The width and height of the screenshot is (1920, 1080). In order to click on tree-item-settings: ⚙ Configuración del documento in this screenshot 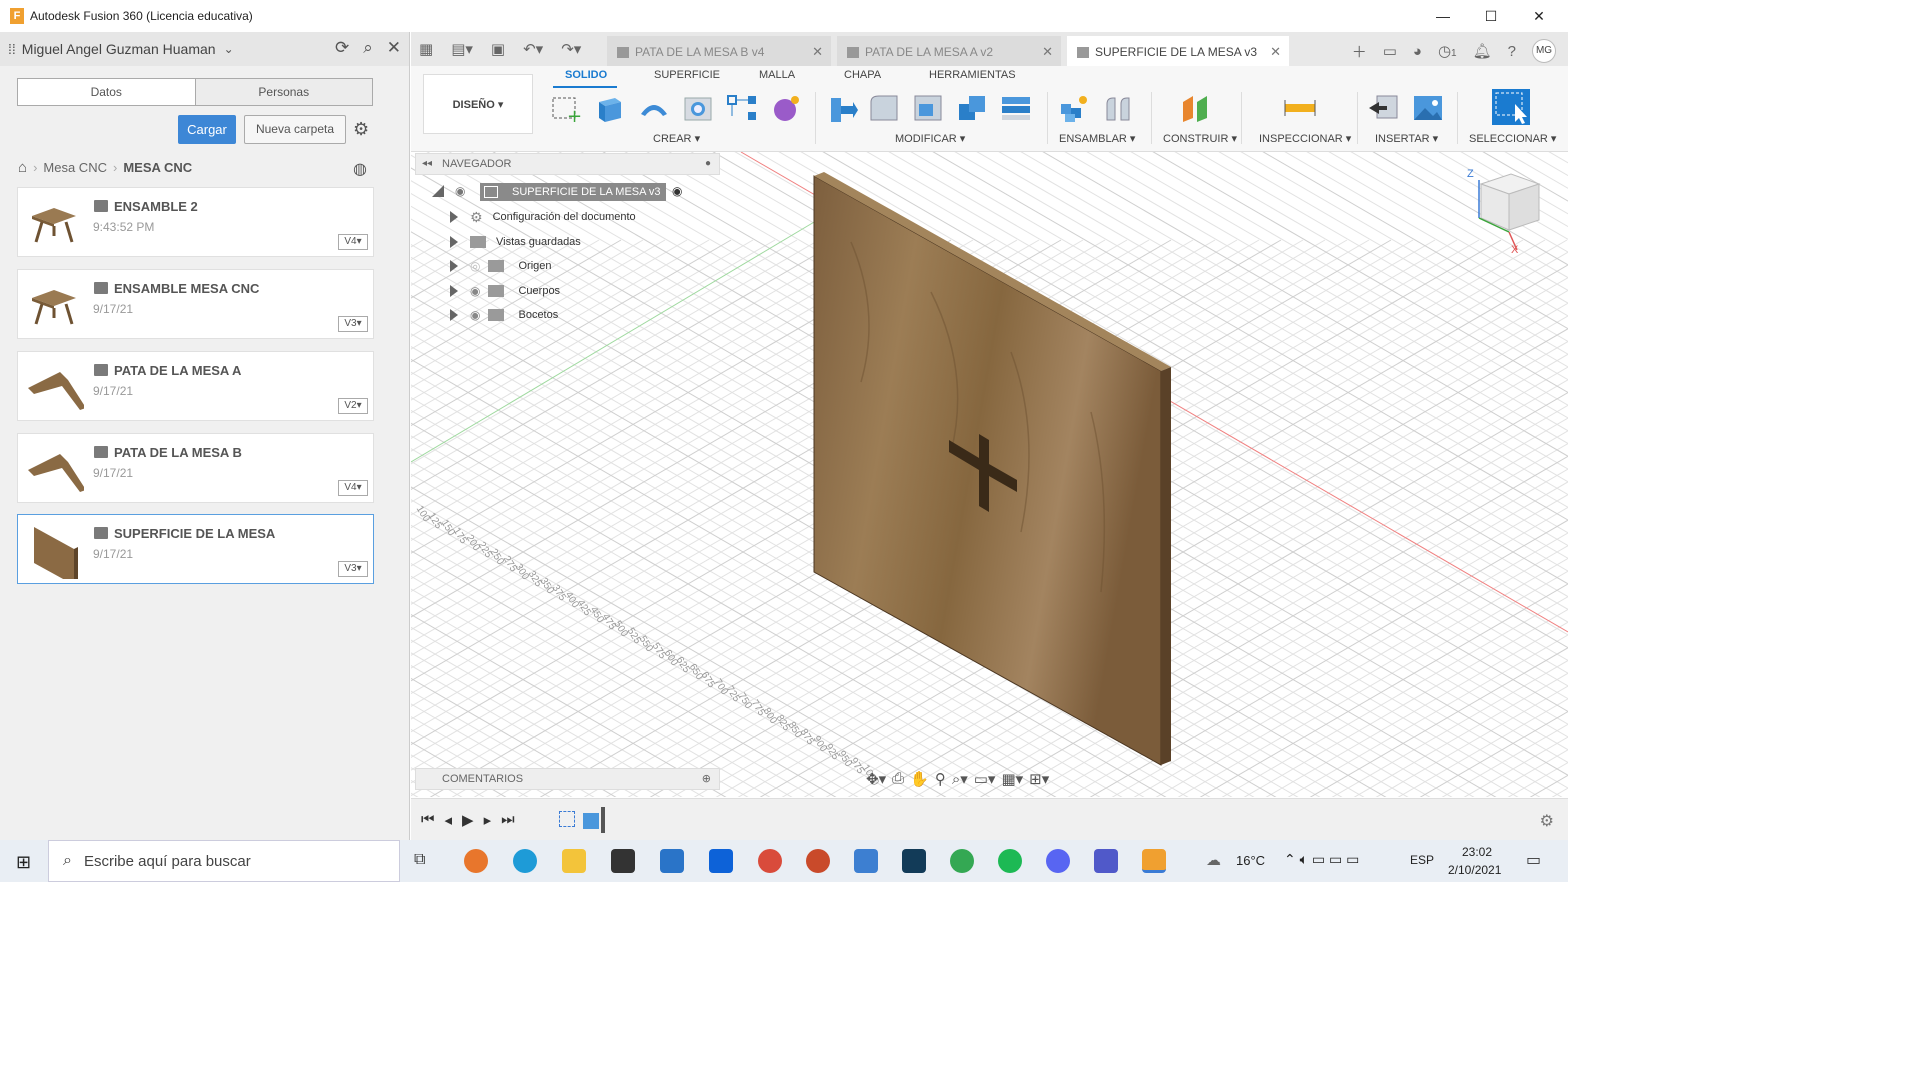, I will do `click(543, 217)`.